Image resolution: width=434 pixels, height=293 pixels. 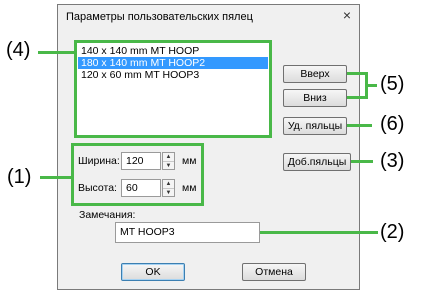 What do you see at coordinates (315, 126) in the screenshot?
I see `delete-hoop-button: Уд. пяльцы` at bounding box center [315, 126].